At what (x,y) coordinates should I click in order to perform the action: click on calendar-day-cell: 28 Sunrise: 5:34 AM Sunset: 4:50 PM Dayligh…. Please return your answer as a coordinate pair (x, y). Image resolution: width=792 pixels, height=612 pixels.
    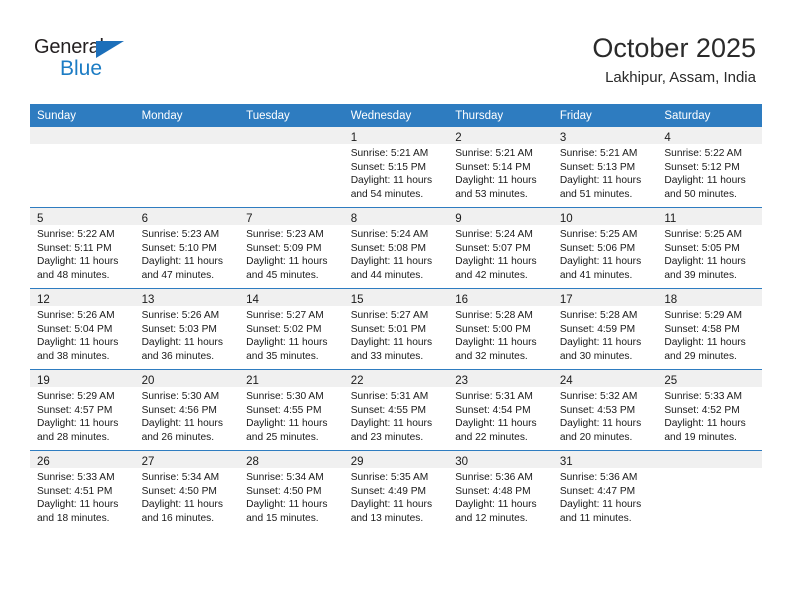
    Looking at the image, I should click on (291, 490).